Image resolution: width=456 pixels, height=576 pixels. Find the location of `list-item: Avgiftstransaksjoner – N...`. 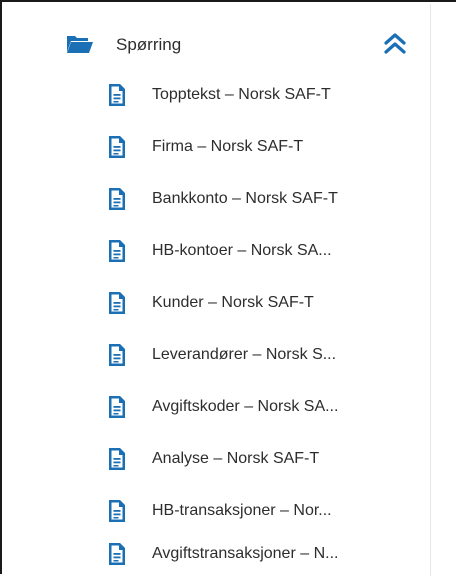

list-item: Avgiftstransaksjoner – N... is located at coordinates (217, 554).